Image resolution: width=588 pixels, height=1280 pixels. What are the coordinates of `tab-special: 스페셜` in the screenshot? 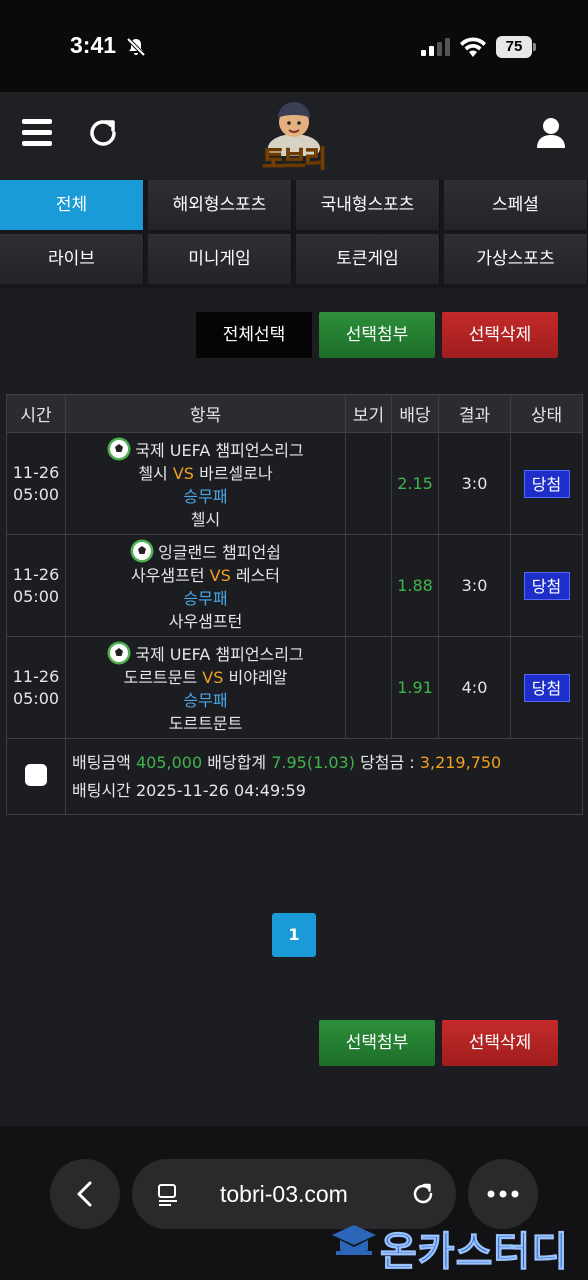 It's located at (516, 205).